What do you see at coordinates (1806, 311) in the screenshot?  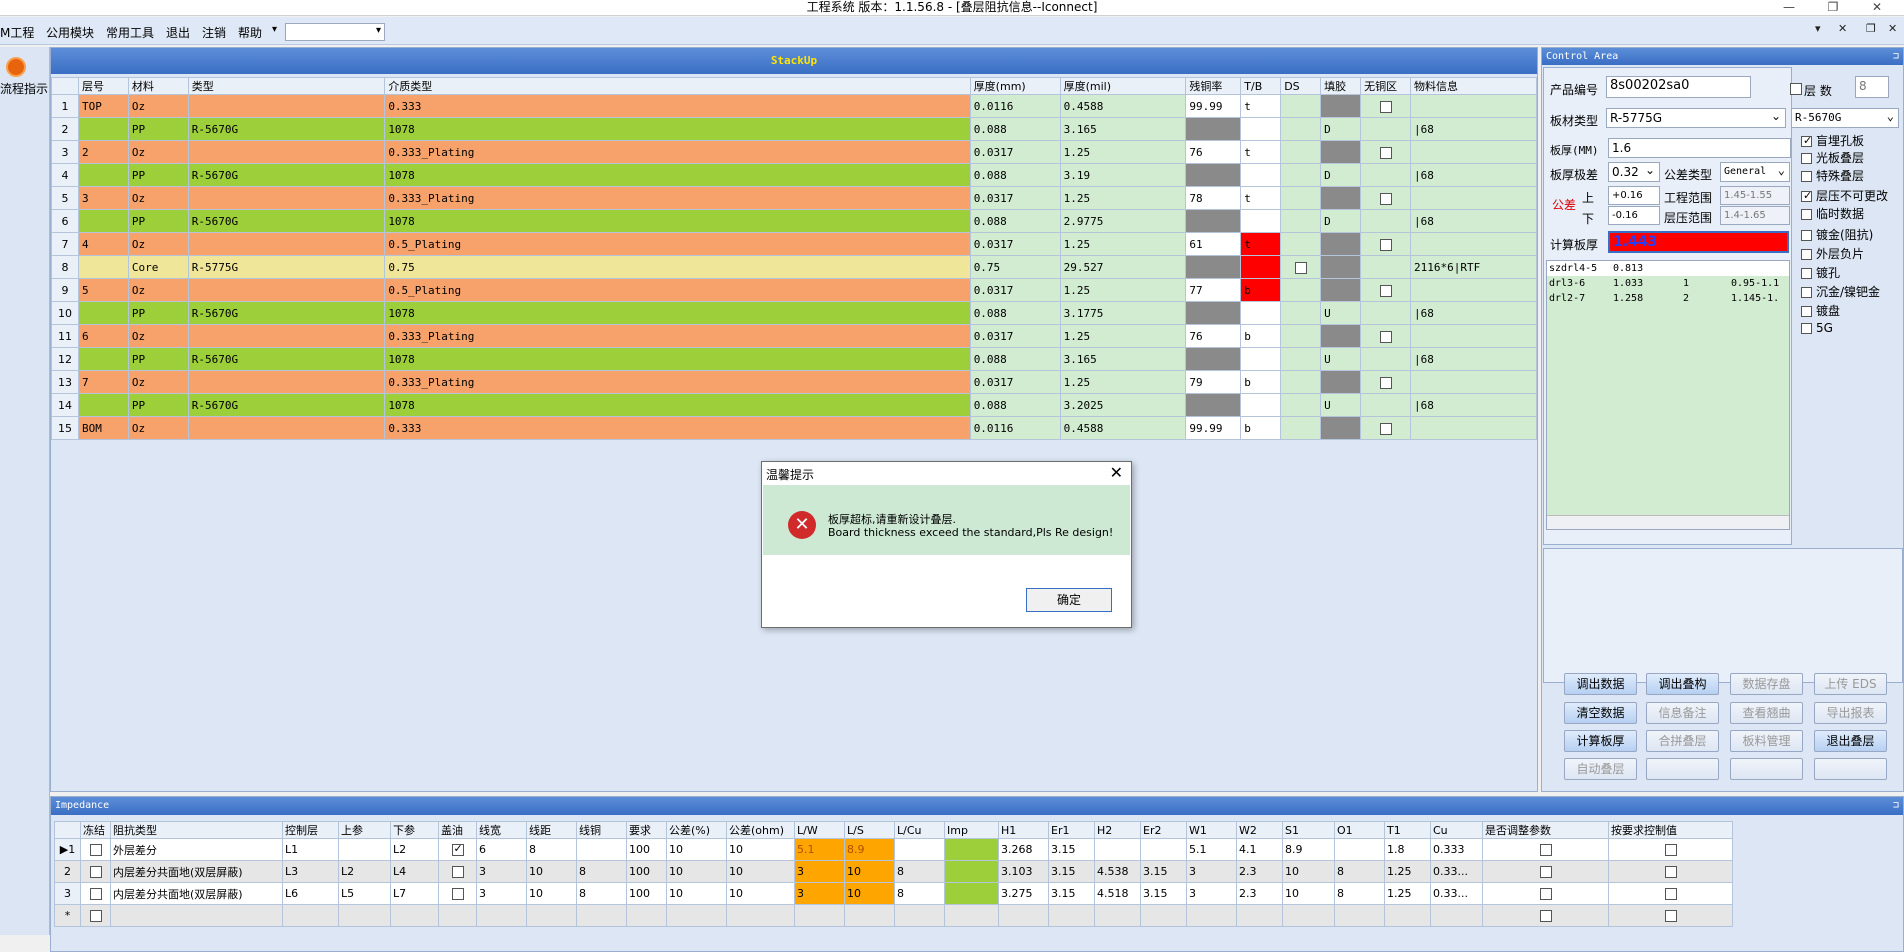 I see `unchecked-icon` at bounding box center [1806, 311].